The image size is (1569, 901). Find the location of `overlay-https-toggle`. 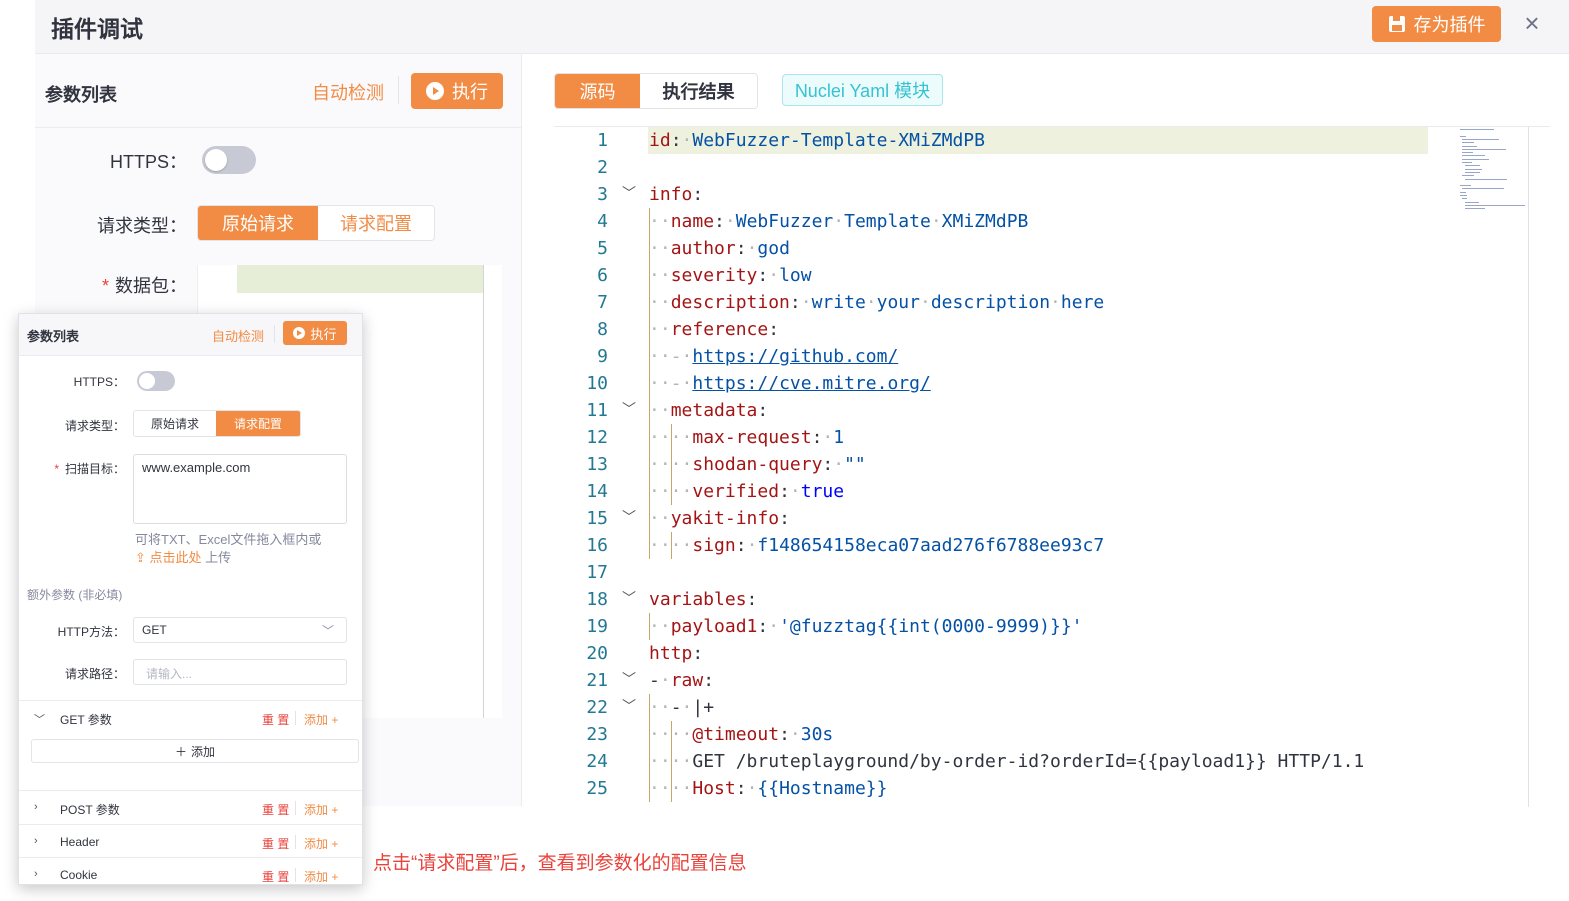

overlay-https-toggle is located at coordinates (156, 381).